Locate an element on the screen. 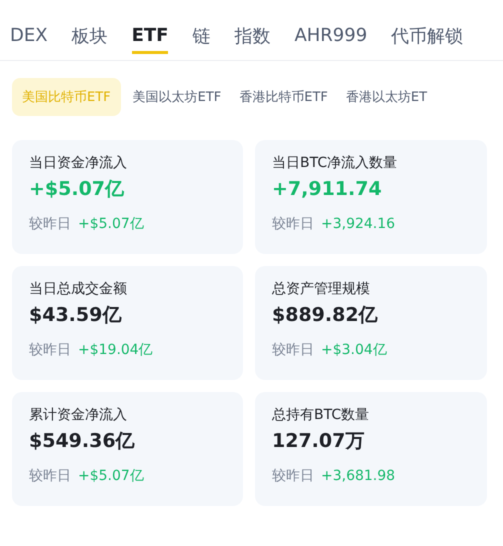 The height and width of the screenshot is (546, 503). etf-filter-chip: 美国以太坊ETF is located at coordinates (177, 97).